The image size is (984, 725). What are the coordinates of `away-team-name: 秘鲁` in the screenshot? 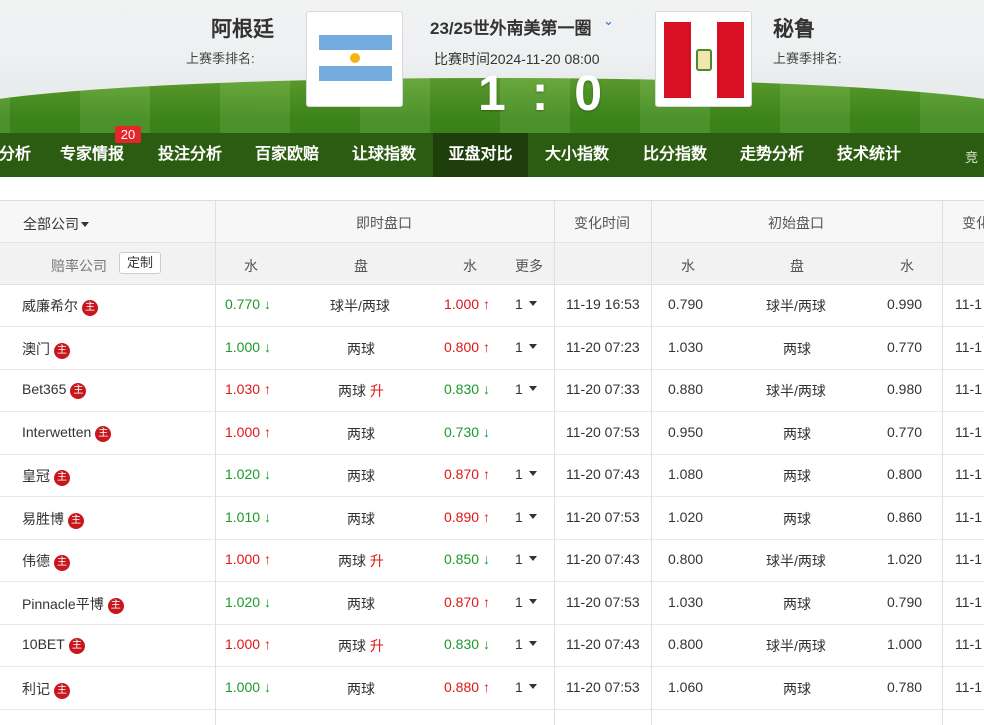 It's located at (794, 28).